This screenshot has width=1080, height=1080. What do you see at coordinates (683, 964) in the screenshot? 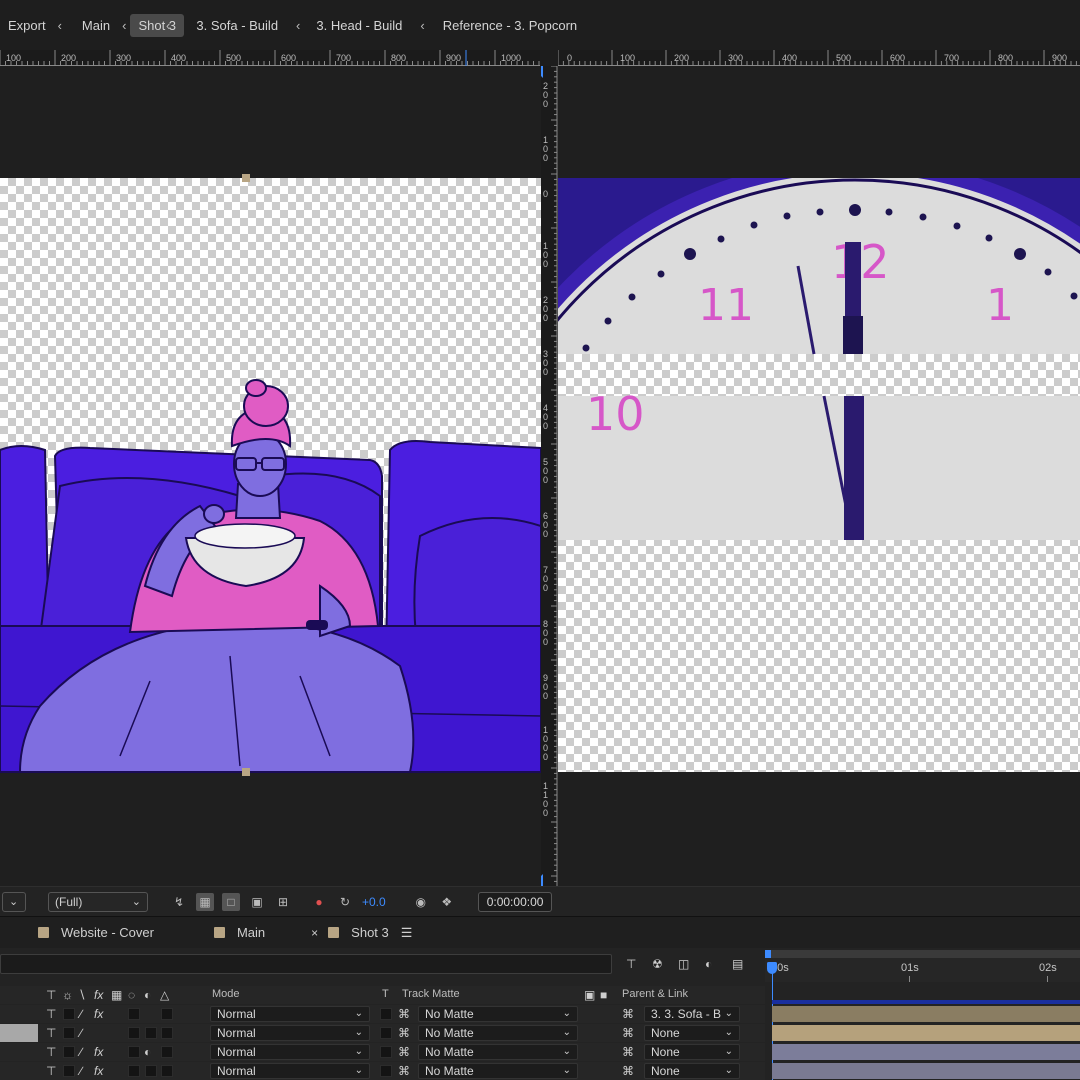
I see `frame-blending-icon: ◫` at bounding box center [683, 964].